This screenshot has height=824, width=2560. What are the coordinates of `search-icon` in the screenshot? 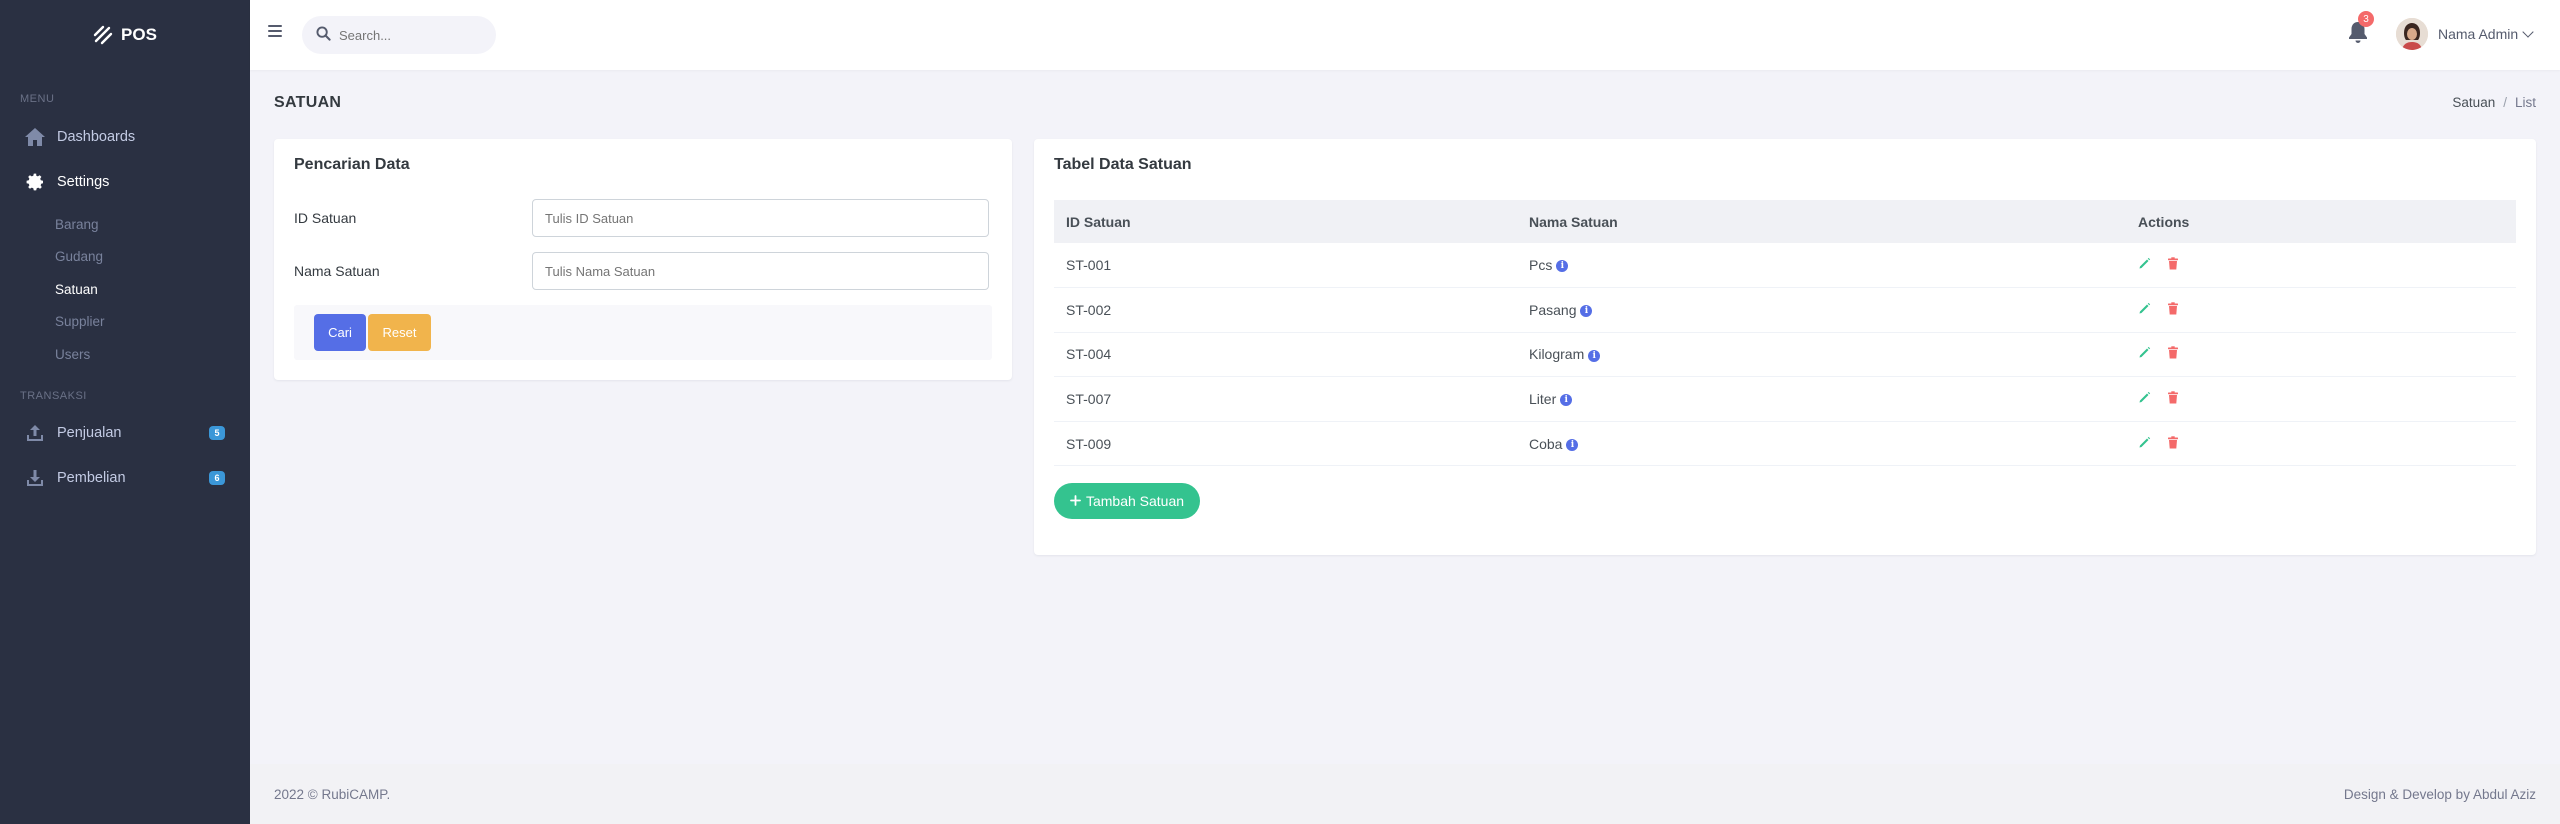 It's located at (323, 35).